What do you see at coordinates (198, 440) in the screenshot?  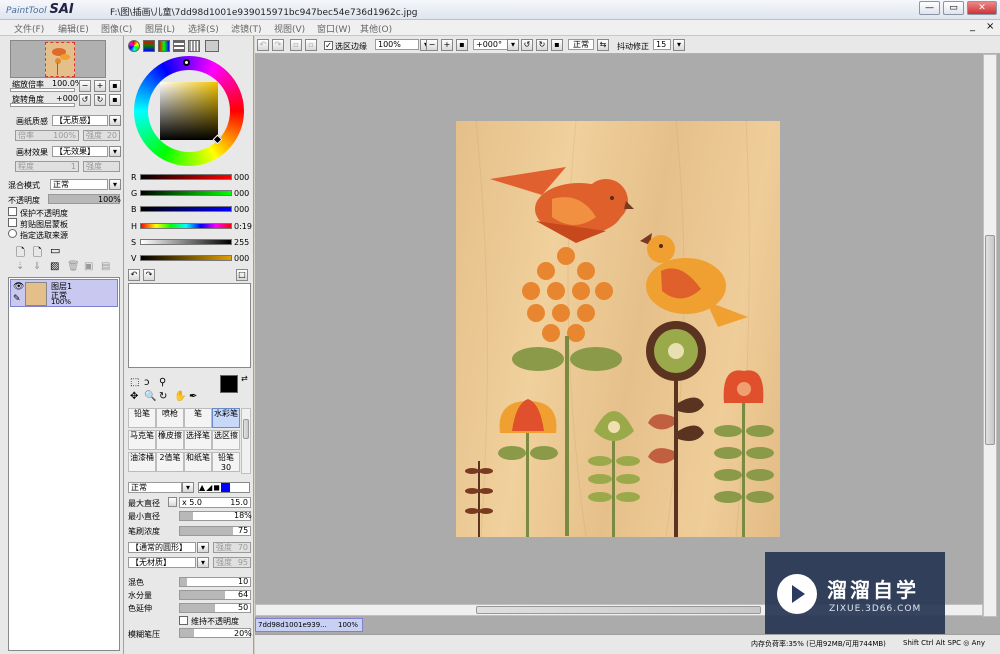 I see `brush-select-pen: 选择笔` at bounding box center [198, 440].